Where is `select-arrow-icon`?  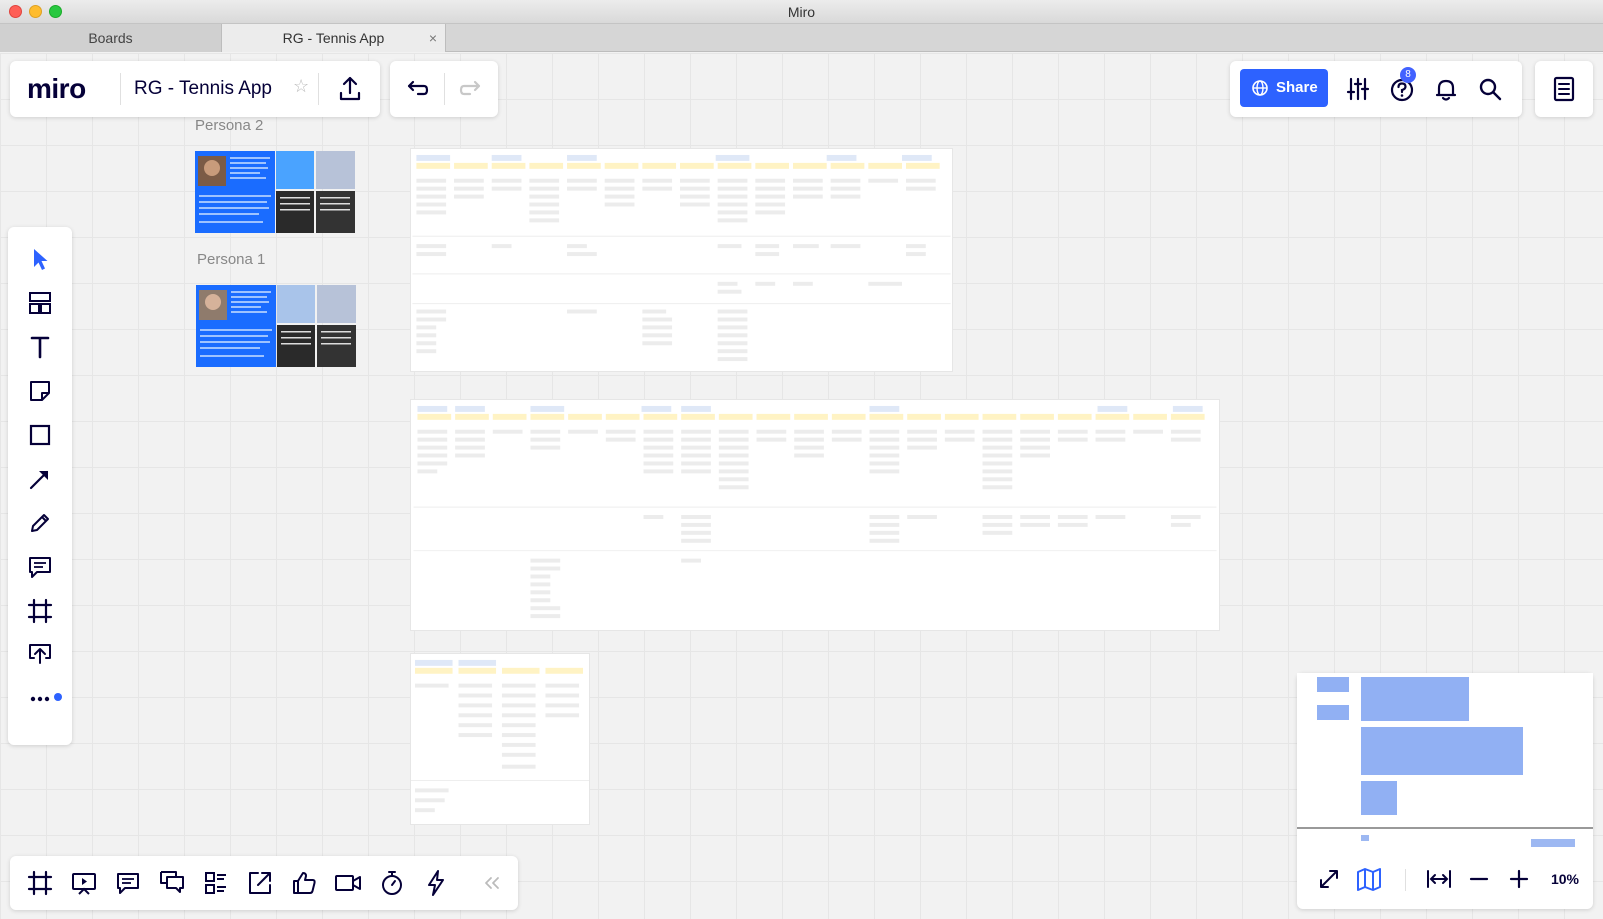
select-arrow-icon is located at coordinates (40, 259).